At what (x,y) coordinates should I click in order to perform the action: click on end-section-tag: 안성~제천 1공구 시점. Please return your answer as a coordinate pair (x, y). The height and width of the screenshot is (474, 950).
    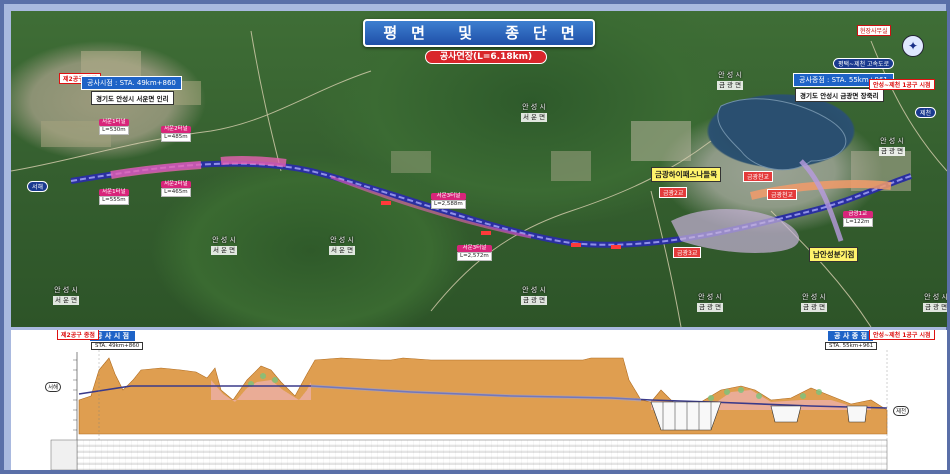
    Looking at the image, I should click on (902, 84).